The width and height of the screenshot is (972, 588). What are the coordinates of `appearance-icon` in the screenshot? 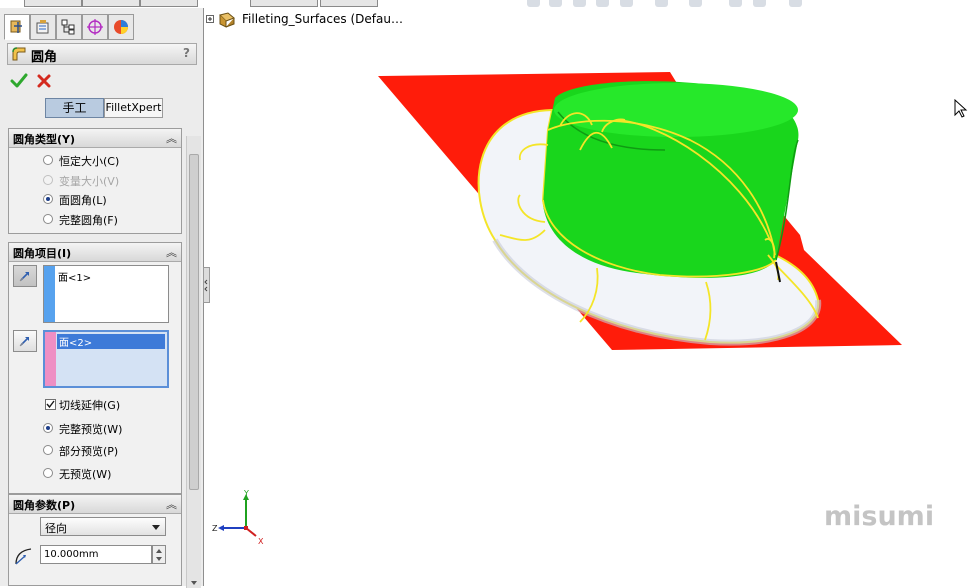 It's located at (735, 3).